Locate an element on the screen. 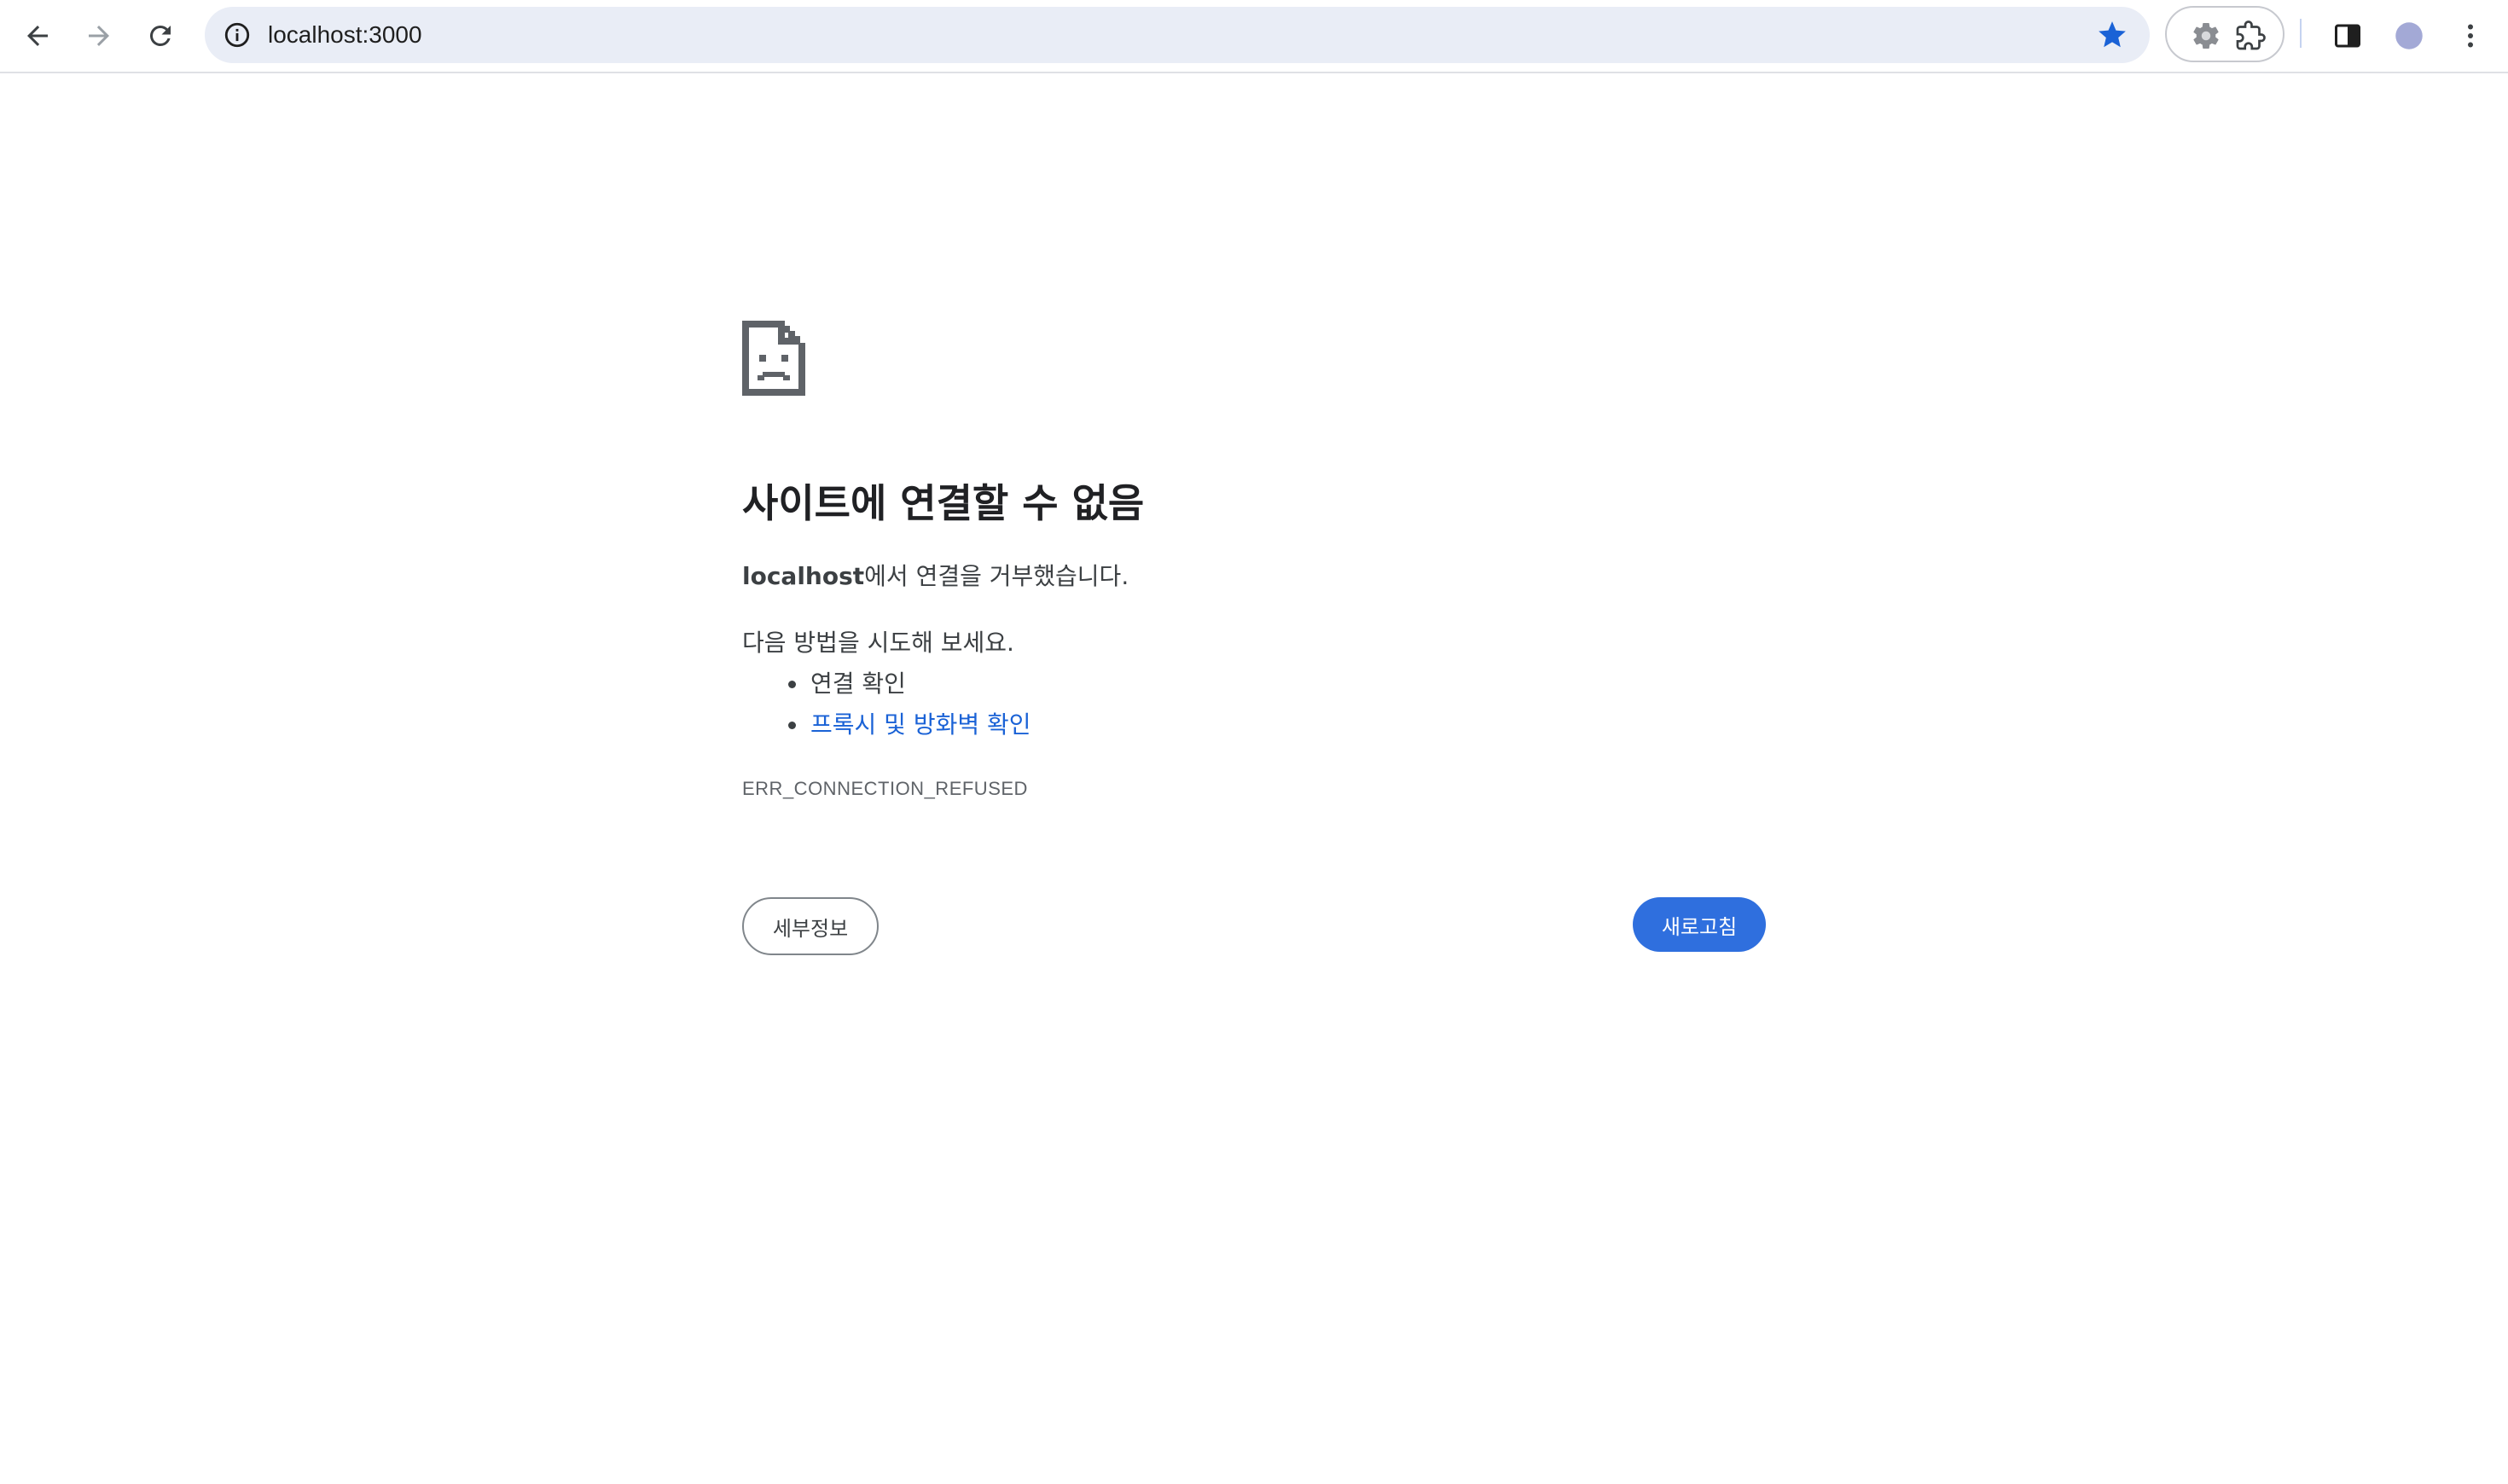 The height and width of the screenshot is (1484, 2508). suggestion-check-proxy-firewall: 프록시 및 방화벽 확인 is located at coordinates (886, 724).